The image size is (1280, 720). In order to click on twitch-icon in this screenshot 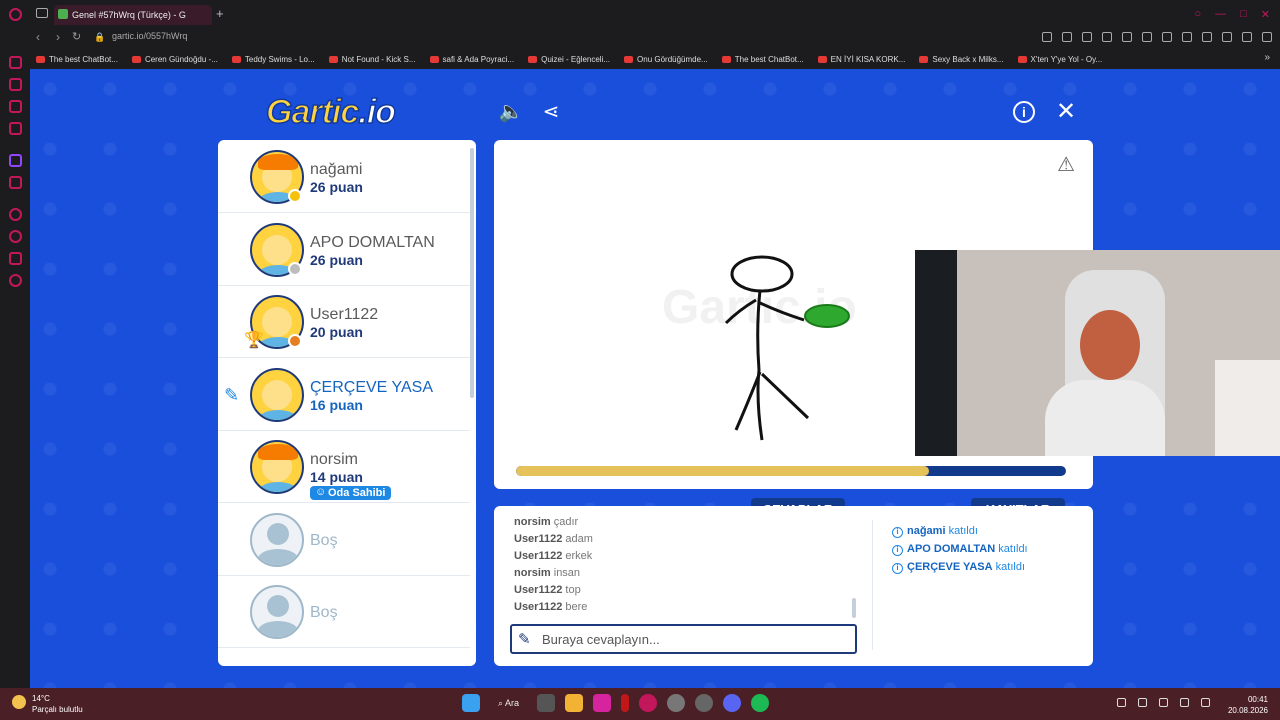, I will do `click(15, 160)`.